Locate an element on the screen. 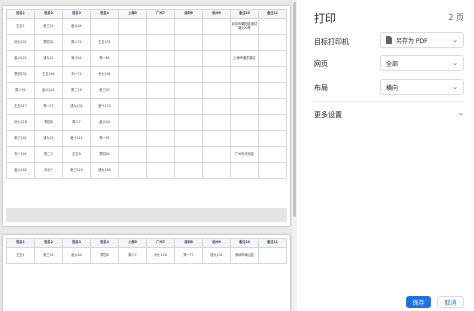 The width and height of the screenshot is (474, 311). more-settings-label: 更多设置 is located at coordinates (328, 115).